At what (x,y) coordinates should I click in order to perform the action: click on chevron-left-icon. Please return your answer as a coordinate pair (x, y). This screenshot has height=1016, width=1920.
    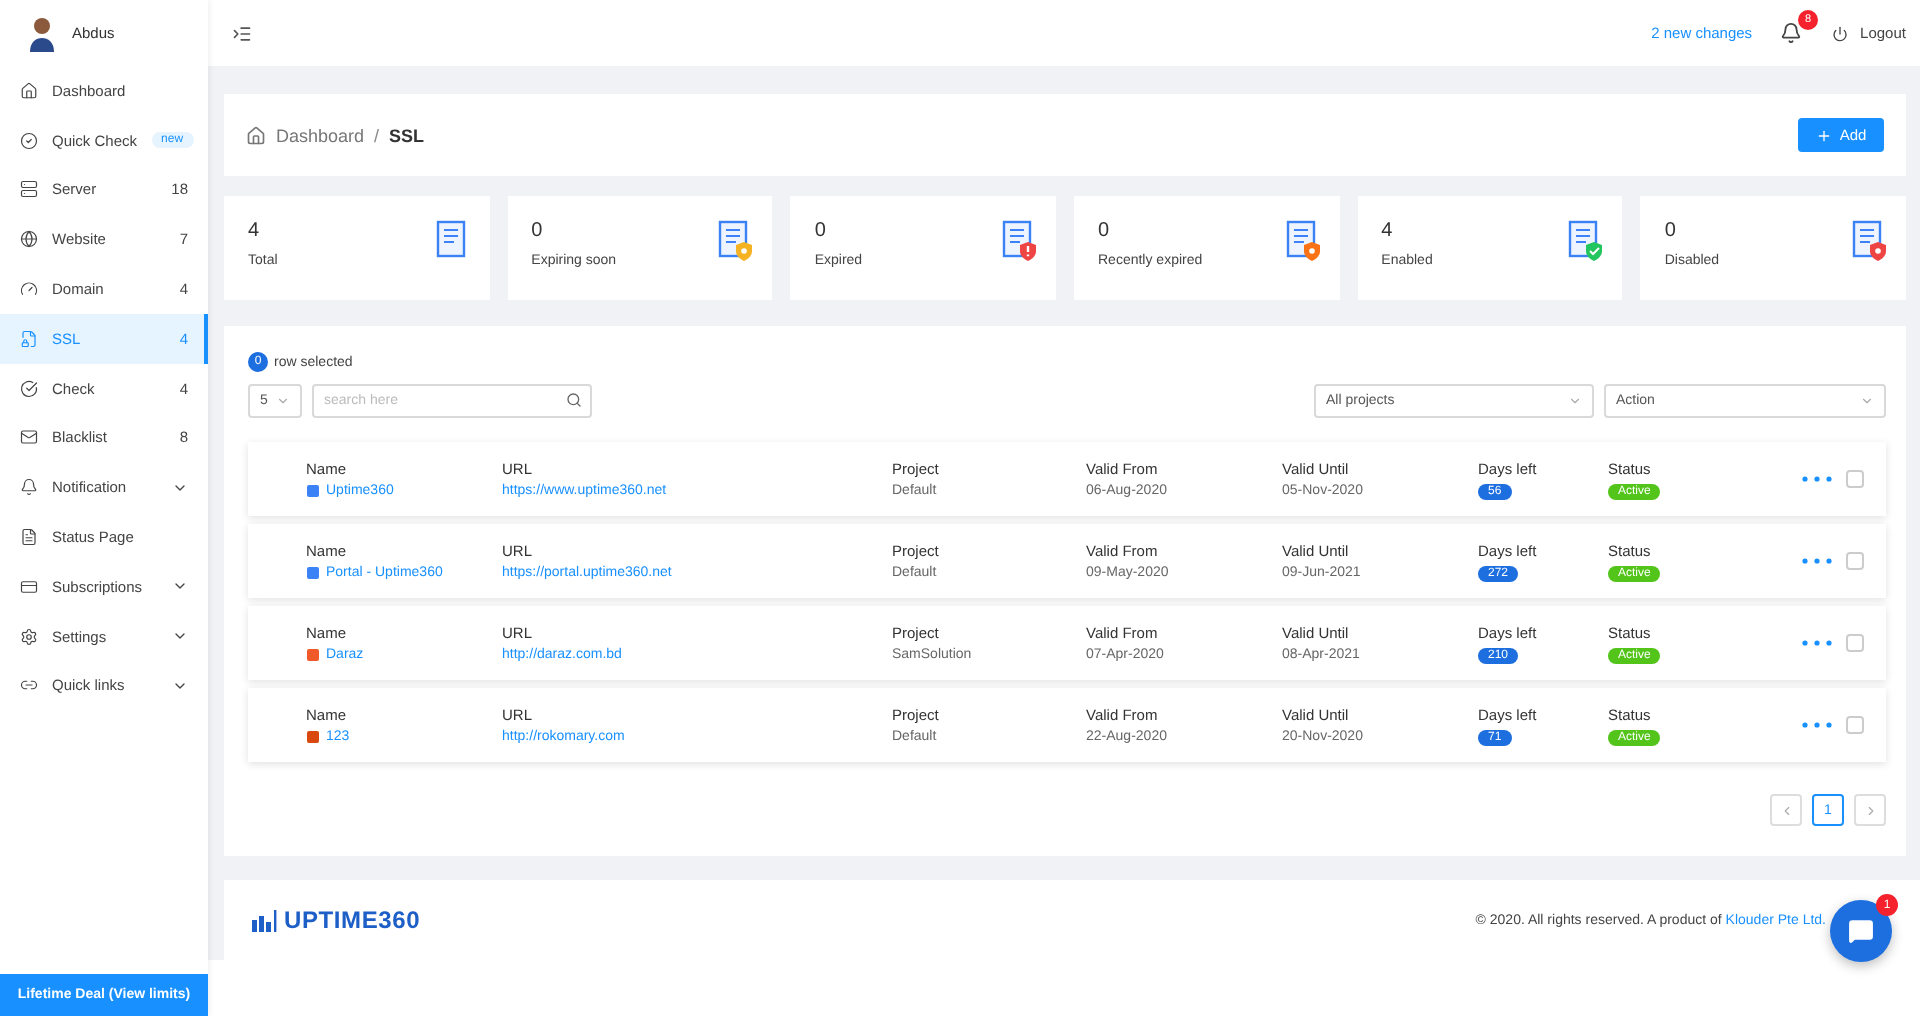
    Looking at the image, I should click on (1786, 810).